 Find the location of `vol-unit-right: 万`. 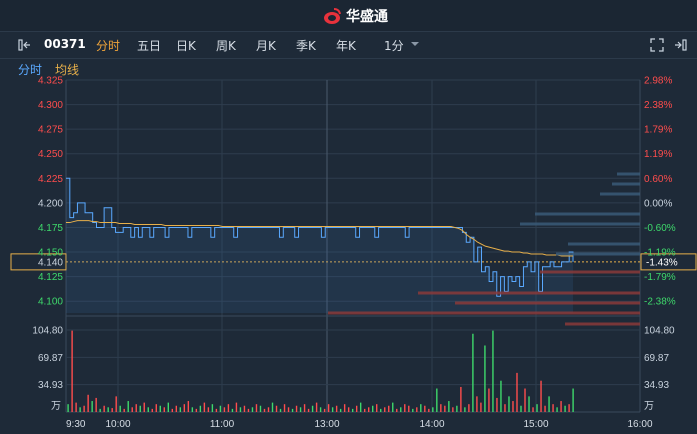

vol-unit-right: 万 is located at coordinates (649, 406).